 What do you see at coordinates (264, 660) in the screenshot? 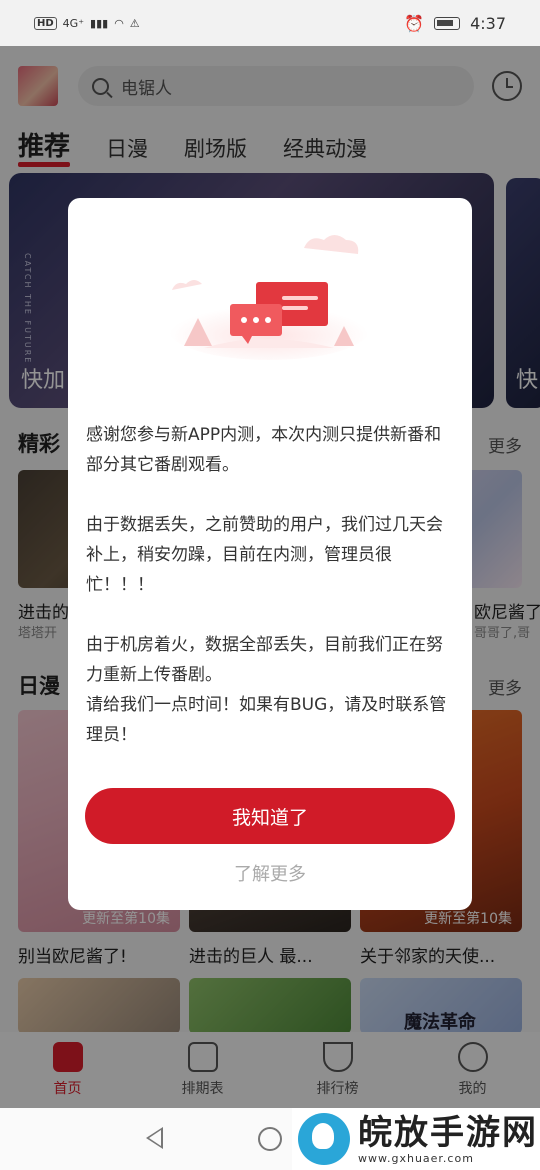
I see `dialog-paragraph-3: 由于机房着火，数据全部丢失，目前我们正在努力重新上传番剧。` at bounding box center [264, 660].